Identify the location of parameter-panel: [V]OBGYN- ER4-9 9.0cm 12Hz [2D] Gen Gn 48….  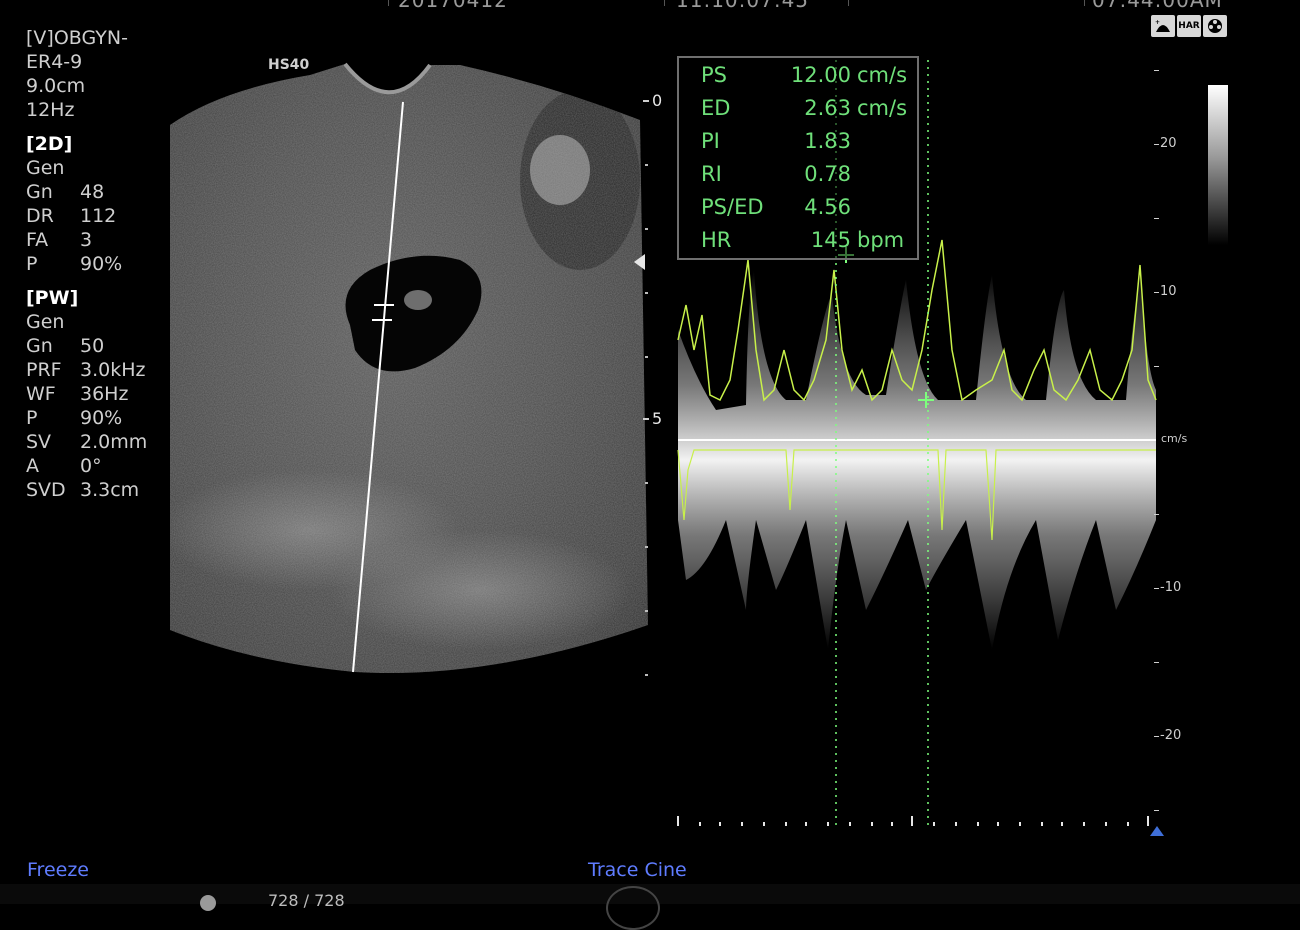
(86, 264).